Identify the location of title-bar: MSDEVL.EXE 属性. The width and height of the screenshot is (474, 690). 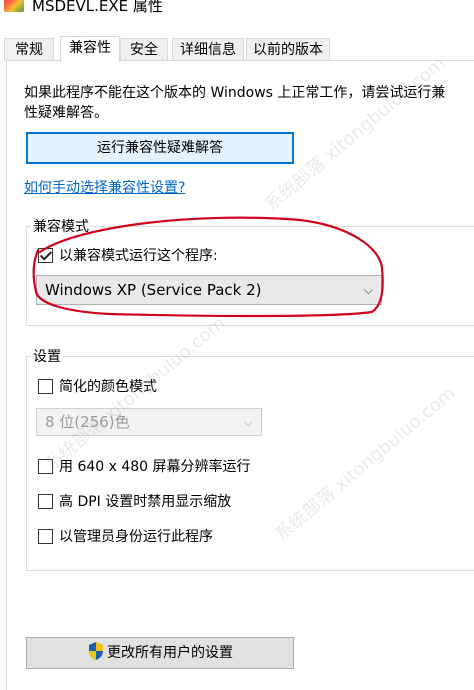
(237, 10).